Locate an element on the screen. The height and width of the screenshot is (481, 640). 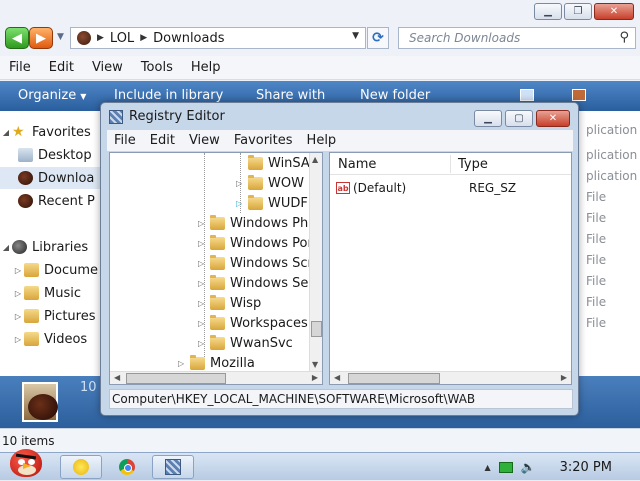
menu-favorites: Favorites is located at coordinates (263, 140).